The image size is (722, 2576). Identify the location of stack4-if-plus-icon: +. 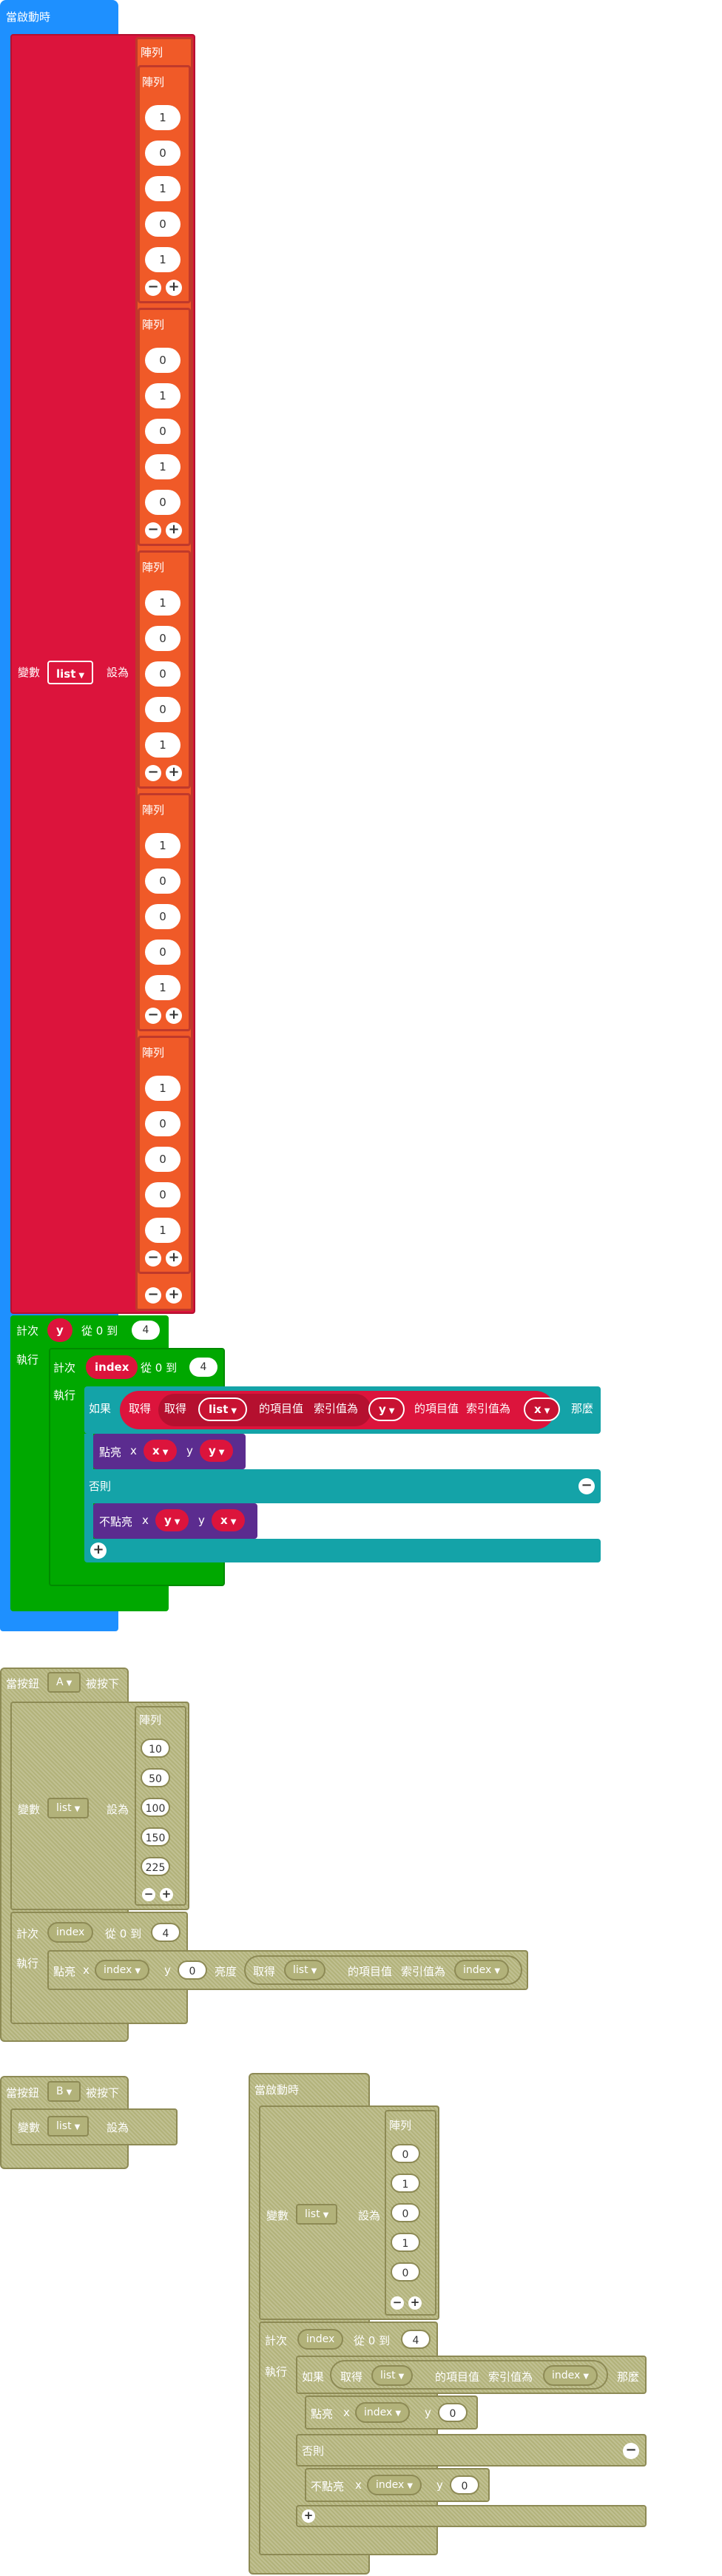
(308, 2516).